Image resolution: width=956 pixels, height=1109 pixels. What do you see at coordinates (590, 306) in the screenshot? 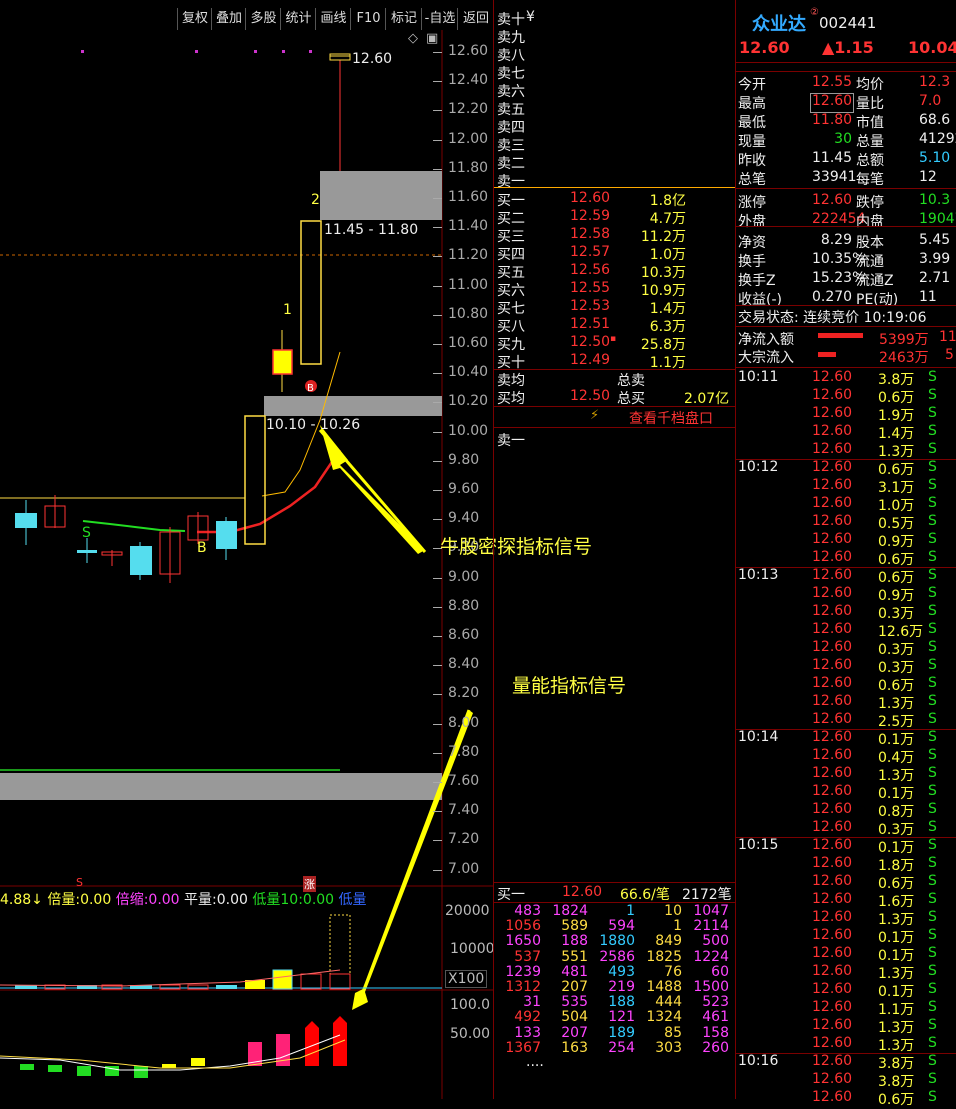
I see `bid-price: 12.53` at bounding box center [590, 306].